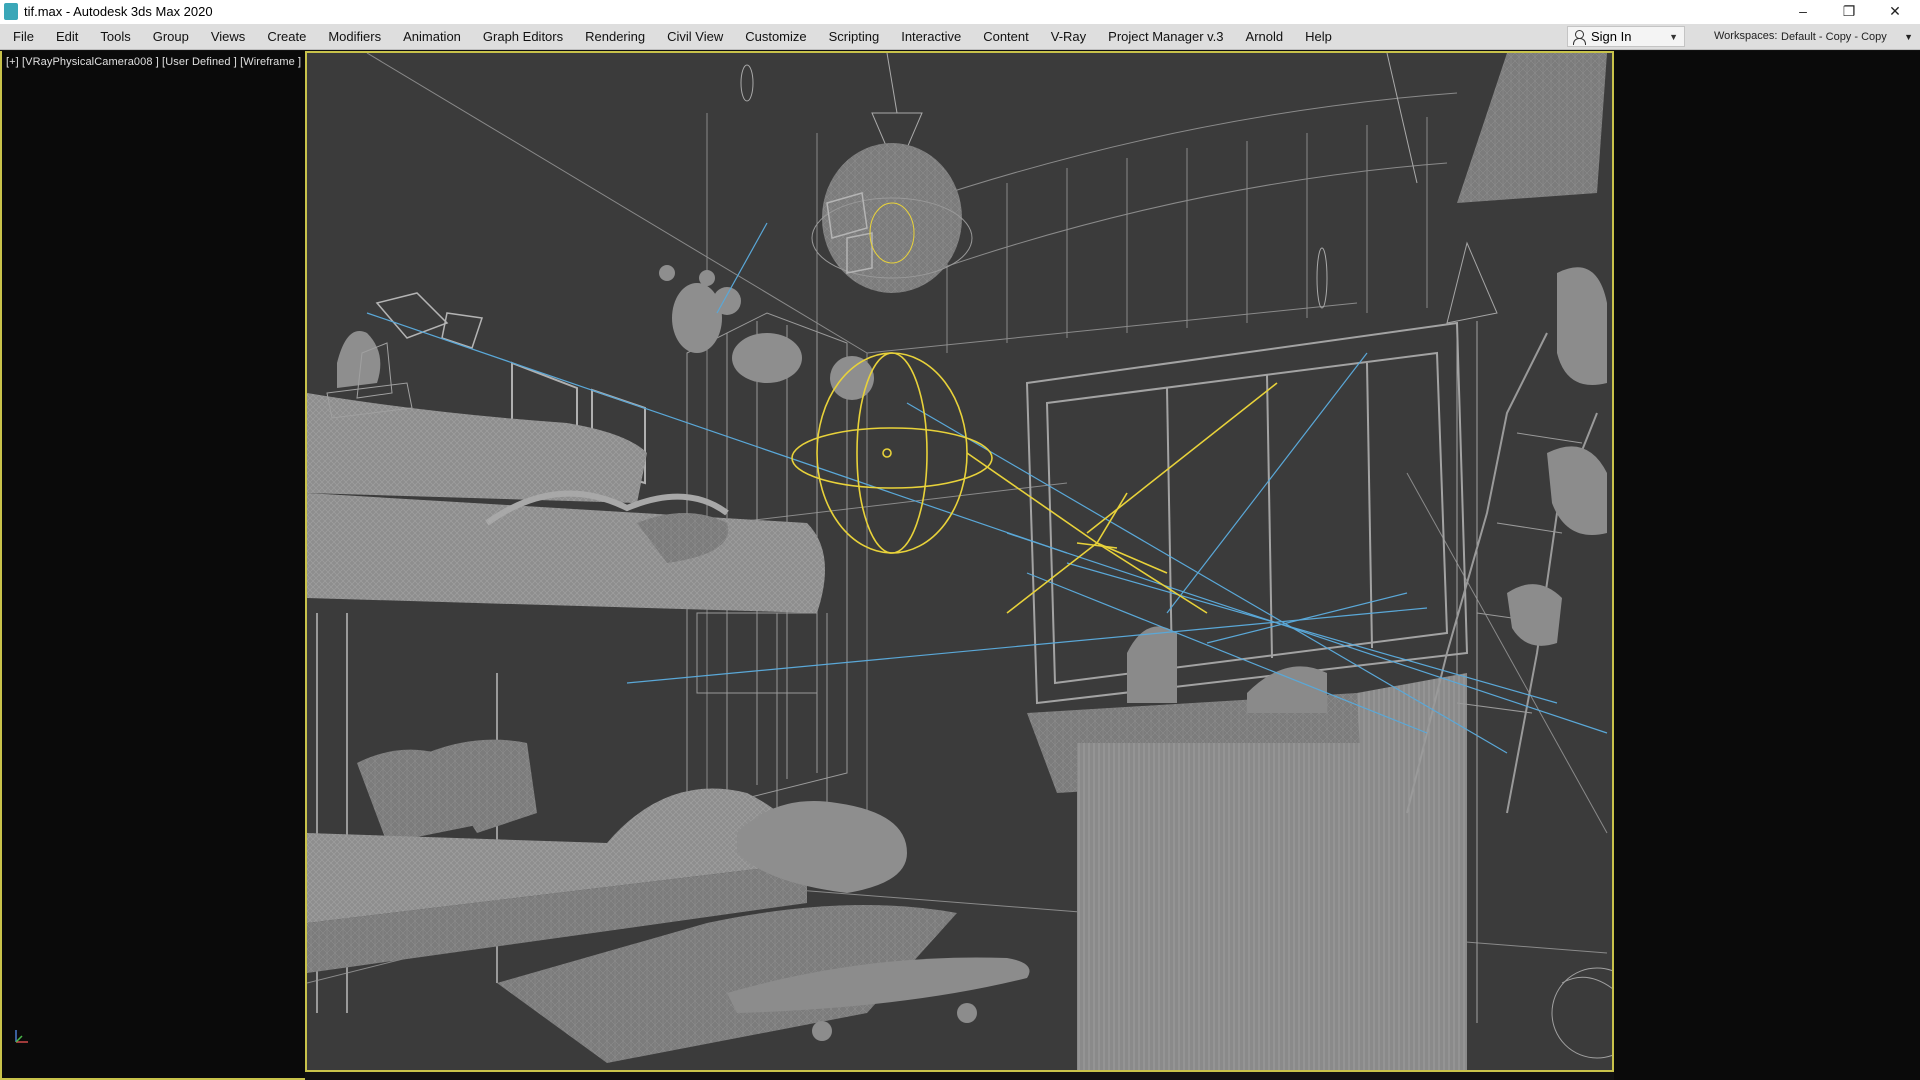 The width and height of the screenshot is (1920, 1080). I want to click on menu-modifiers: Modifiers, so click(354, 38).